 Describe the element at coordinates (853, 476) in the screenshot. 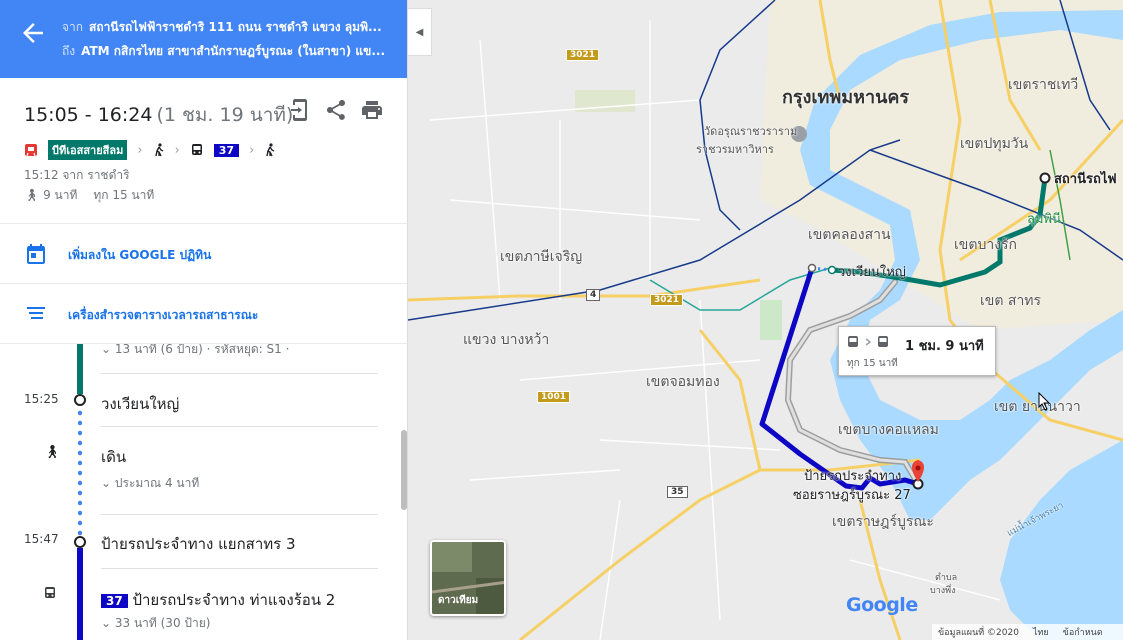

I see `map-label-bus-stop-1: ป้ายรถประจำทาง` at that location.